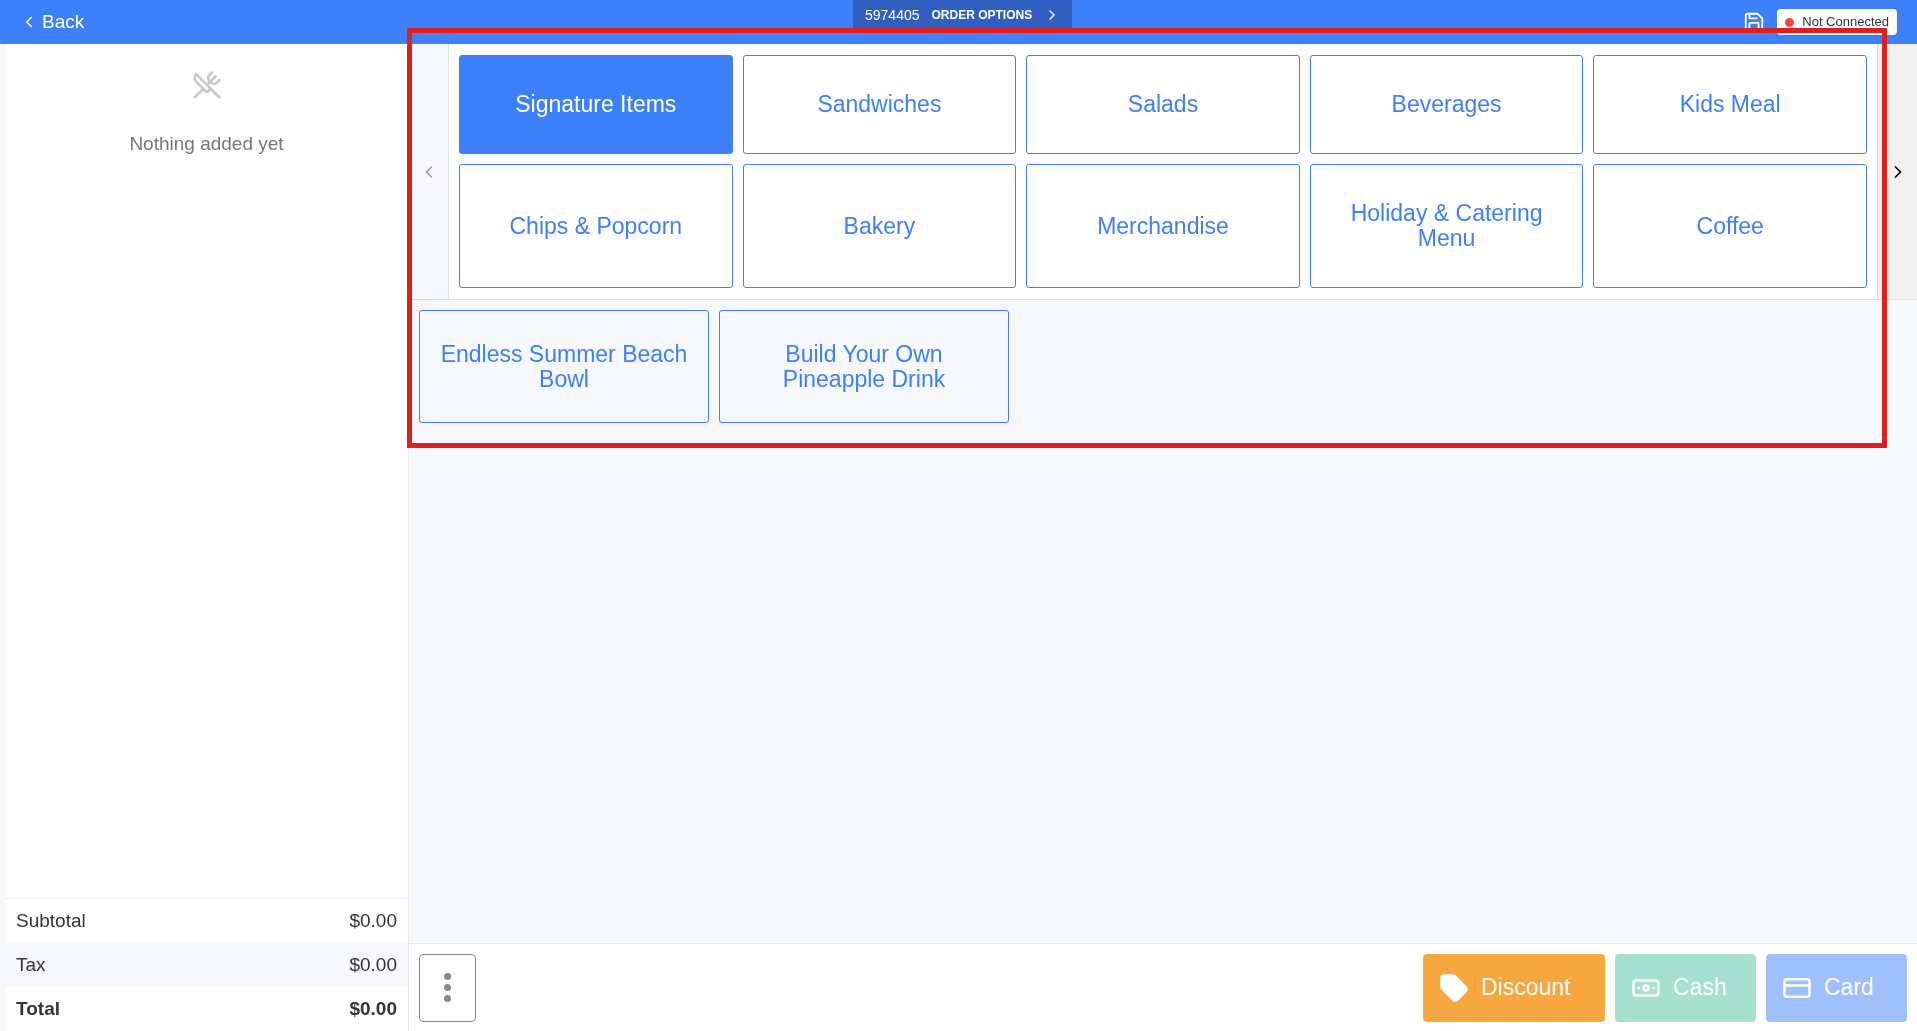  I want to click on order-options-button: 5974405 ORDER OPTIONS, so click(963, 15).